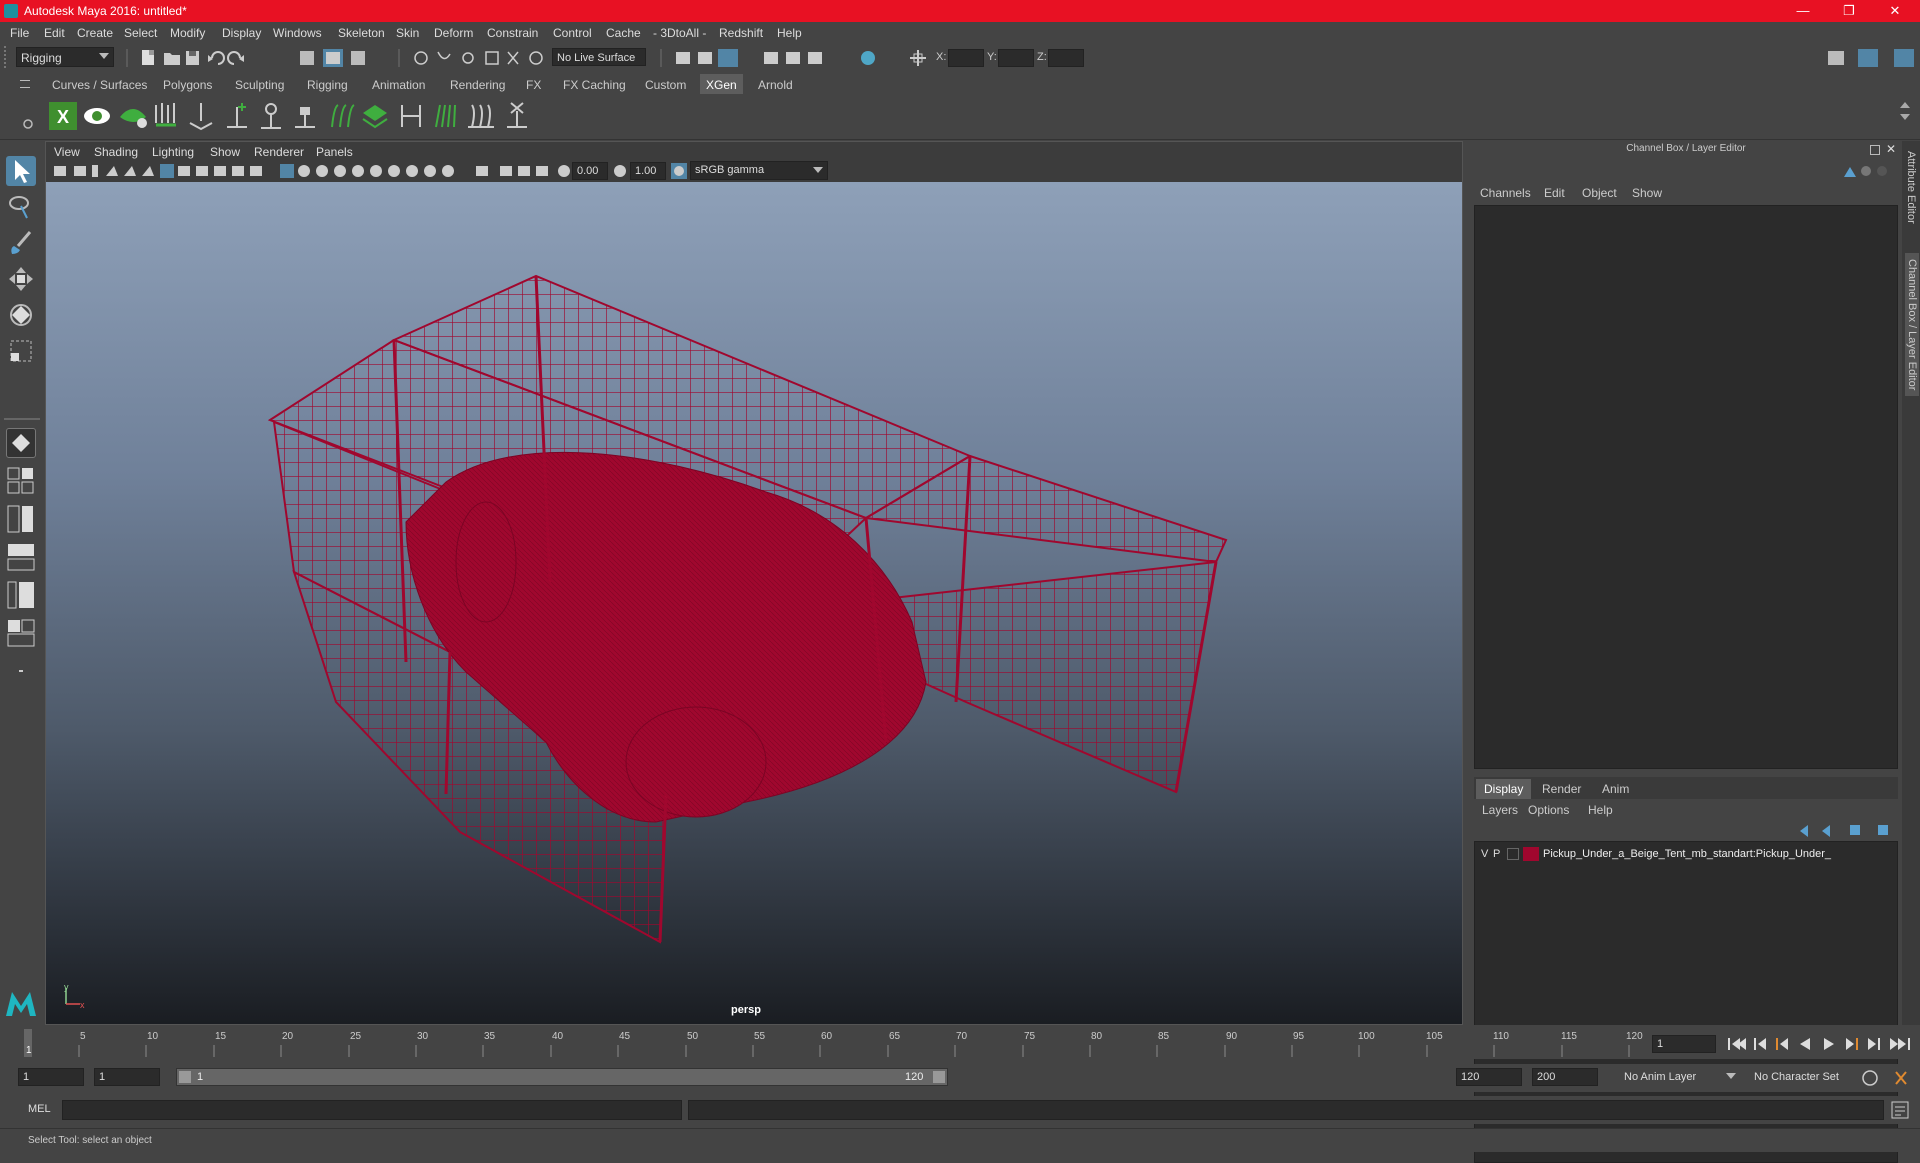 The image size is (1920, 1163). I want to click on shelf-tab-sculpting: Sculpting, so click(259, 85).